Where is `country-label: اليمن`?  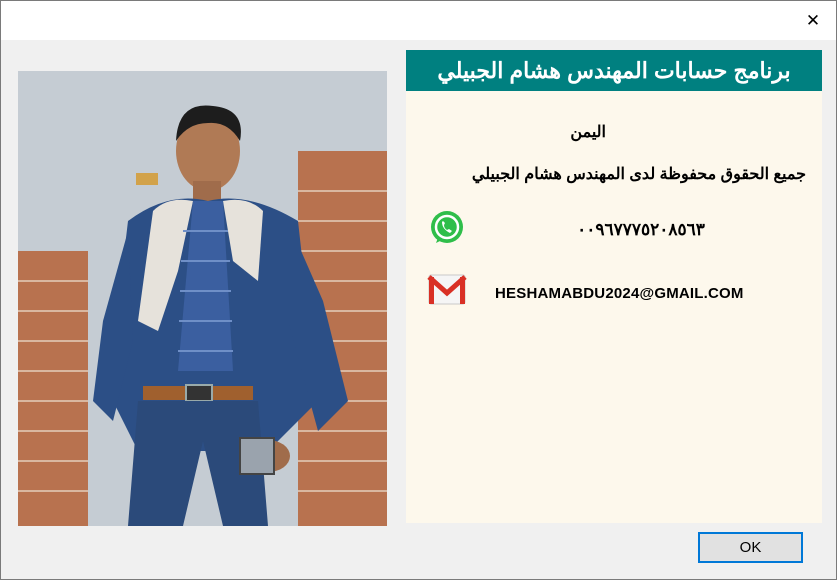
country-label: اليمن is located at coordinates (588, 132).